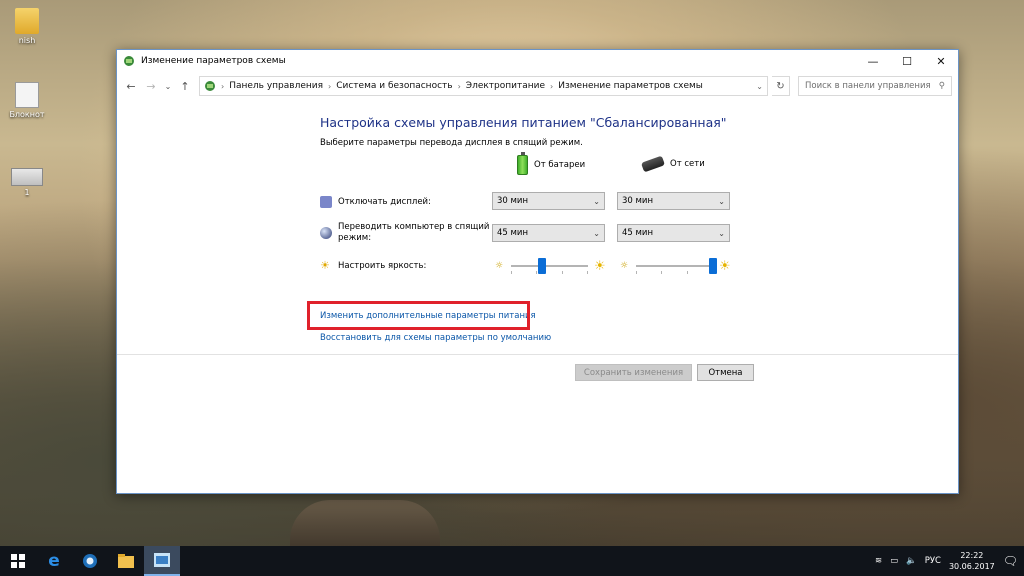 The height and width of the screenshot is (576, 1024). What do you see at coordinates (325, 265) in the screenshot?
I see `brightness-icon: ☀` at bounding box center [325, 265].